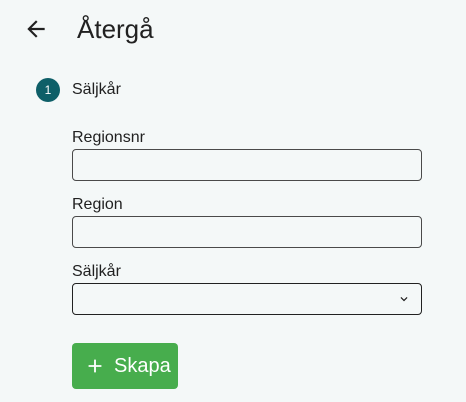  Describe the element at coordinates (247, 299) in the screenshot. I see `saljkar-select` at that location.